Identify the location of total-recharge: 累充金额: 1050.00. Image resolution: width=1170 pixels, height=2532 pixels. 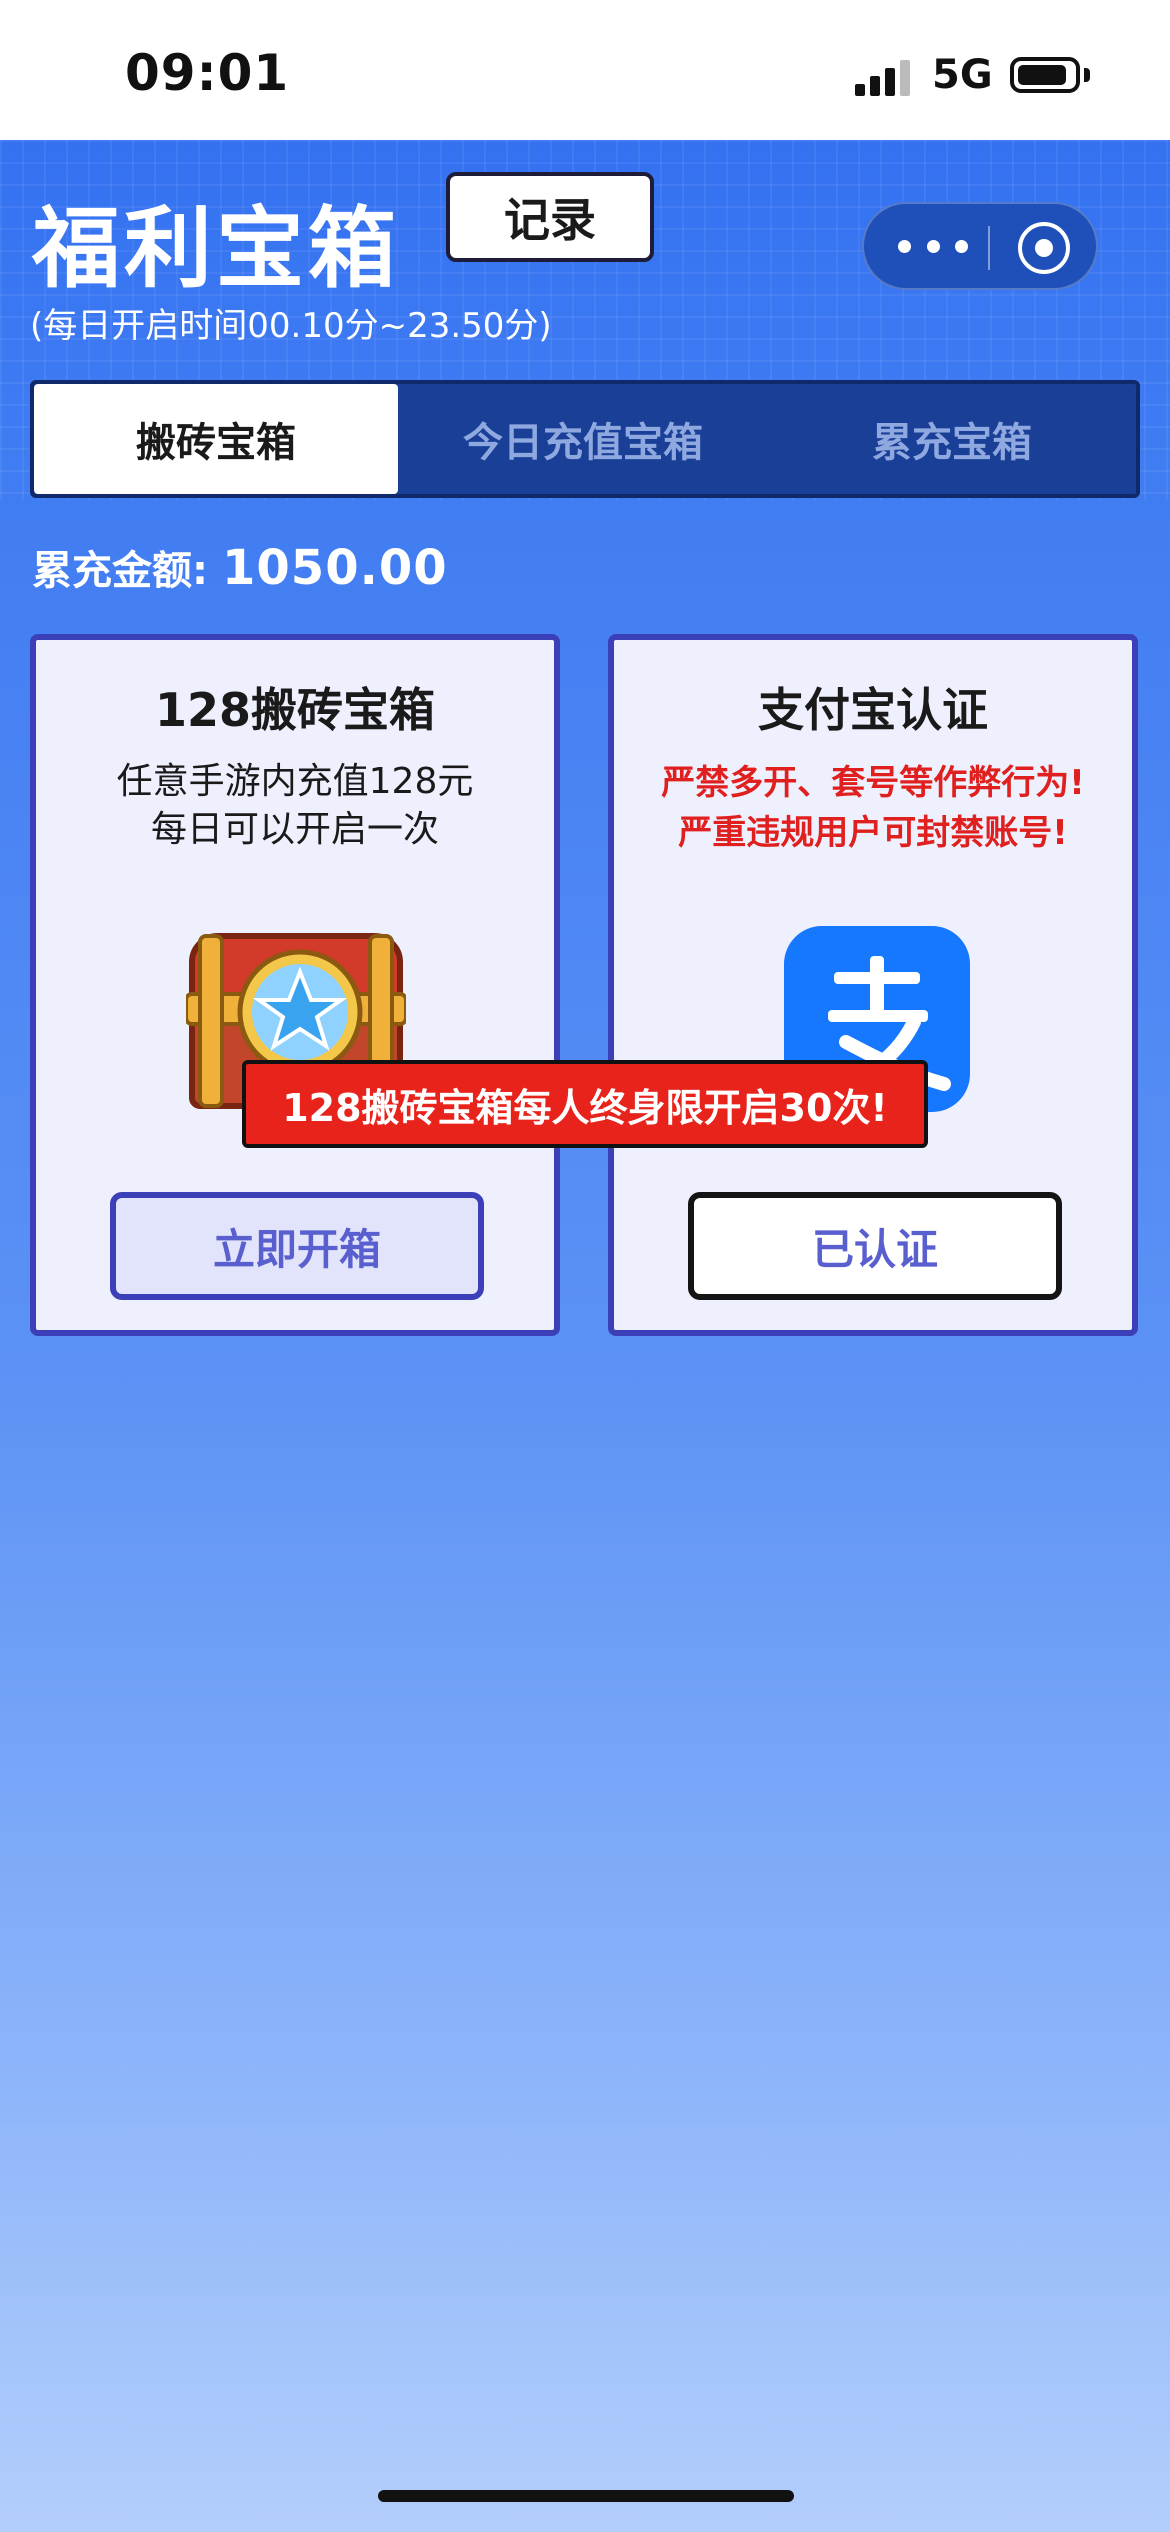
(240, 567).